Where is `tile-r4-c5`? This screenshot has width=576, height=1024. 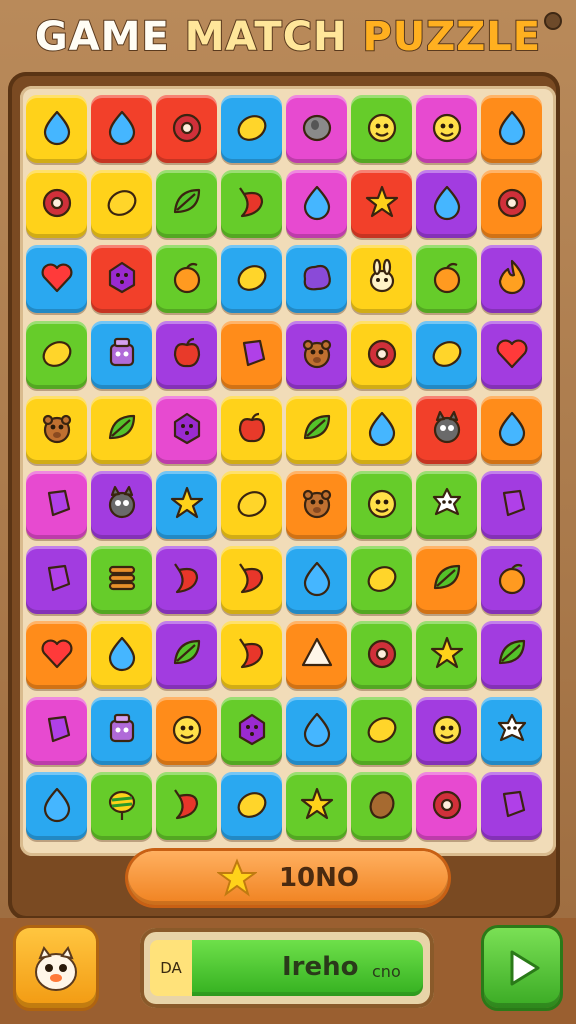
tile-r4-c5 is located at coordinates (316, 354).